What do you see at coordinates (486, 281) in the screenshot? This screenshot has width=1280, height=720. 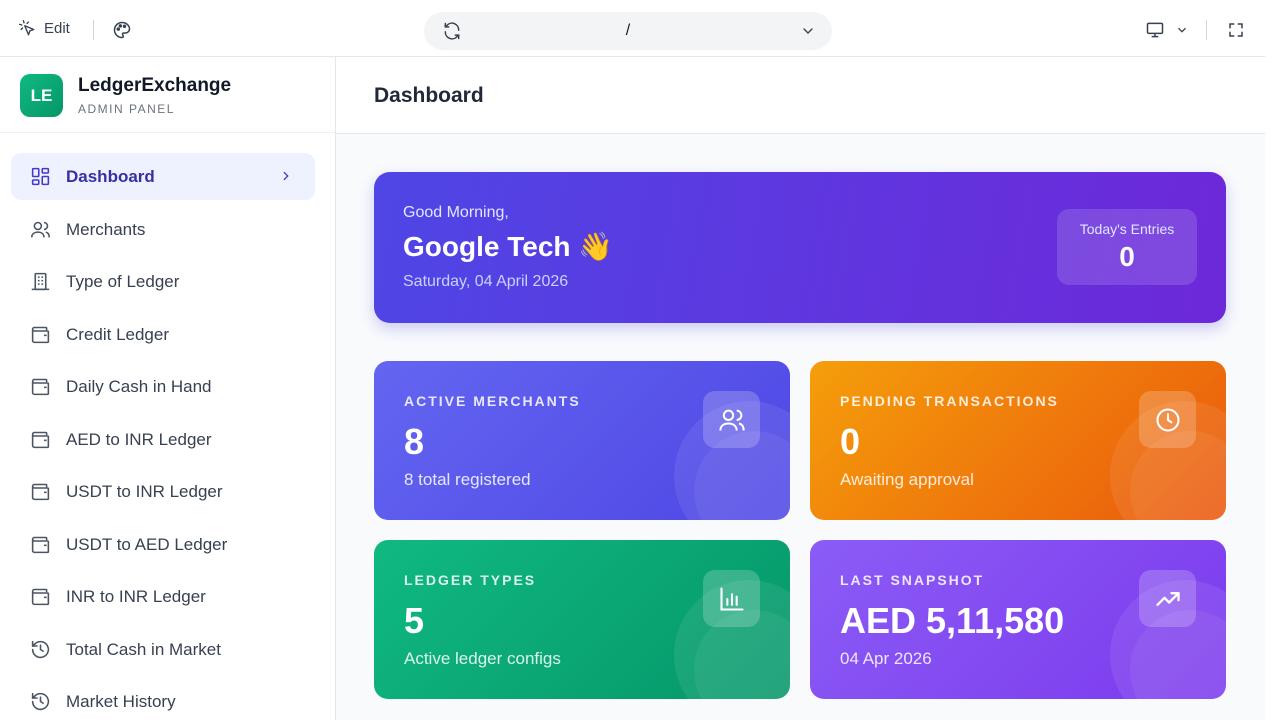 I see `current-date: Saturday, 04 April 2026` at bounding box center [486, 281].